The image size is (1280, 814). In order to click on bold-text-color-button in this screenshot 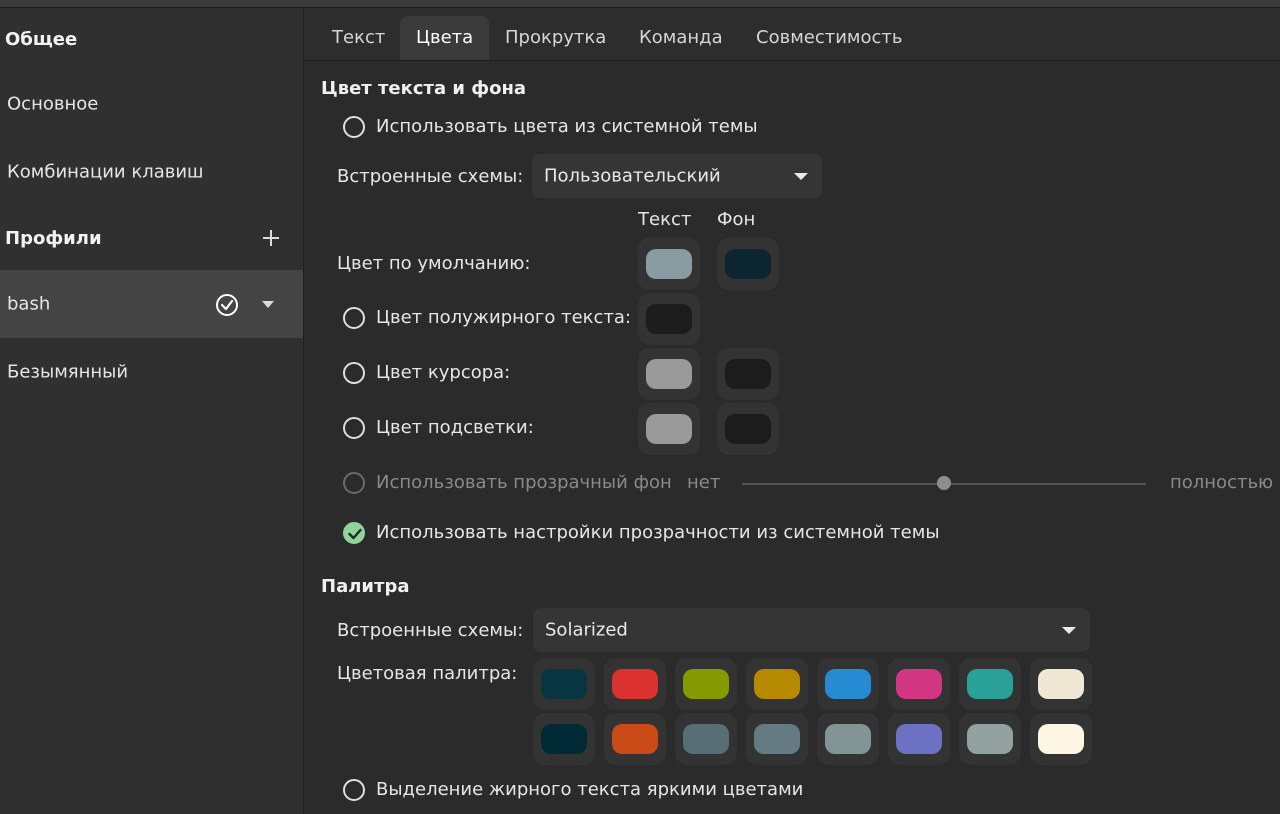, I will do `click(669, 319)`.